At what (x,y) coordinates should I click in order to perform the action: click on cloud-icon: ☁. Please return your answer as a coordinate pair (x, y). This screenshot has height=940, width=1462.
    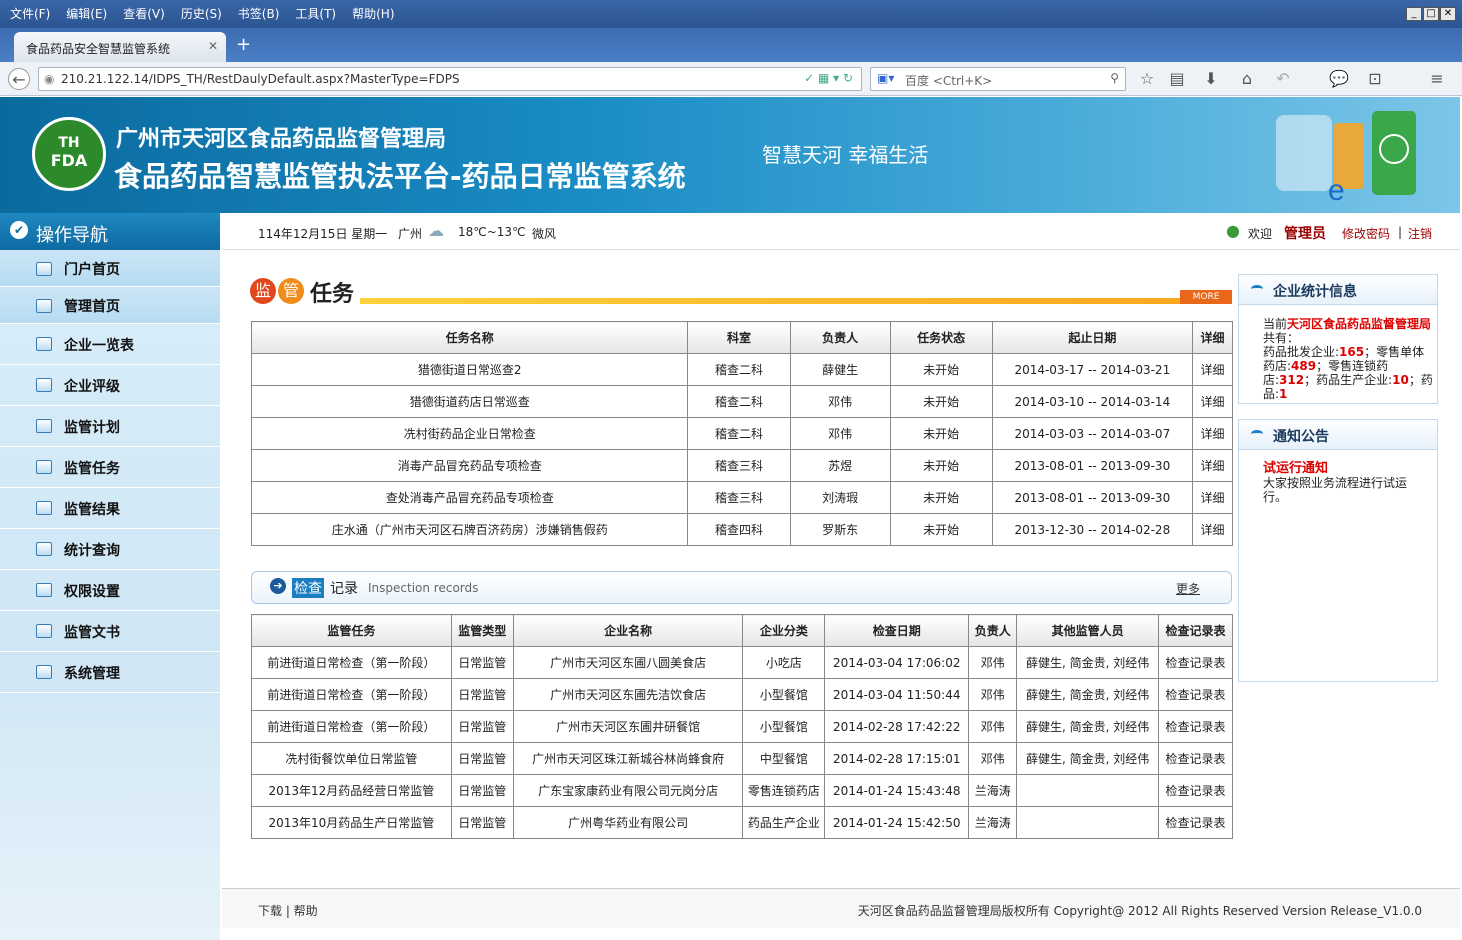
    Looking at the image, I should click on (436, 230).